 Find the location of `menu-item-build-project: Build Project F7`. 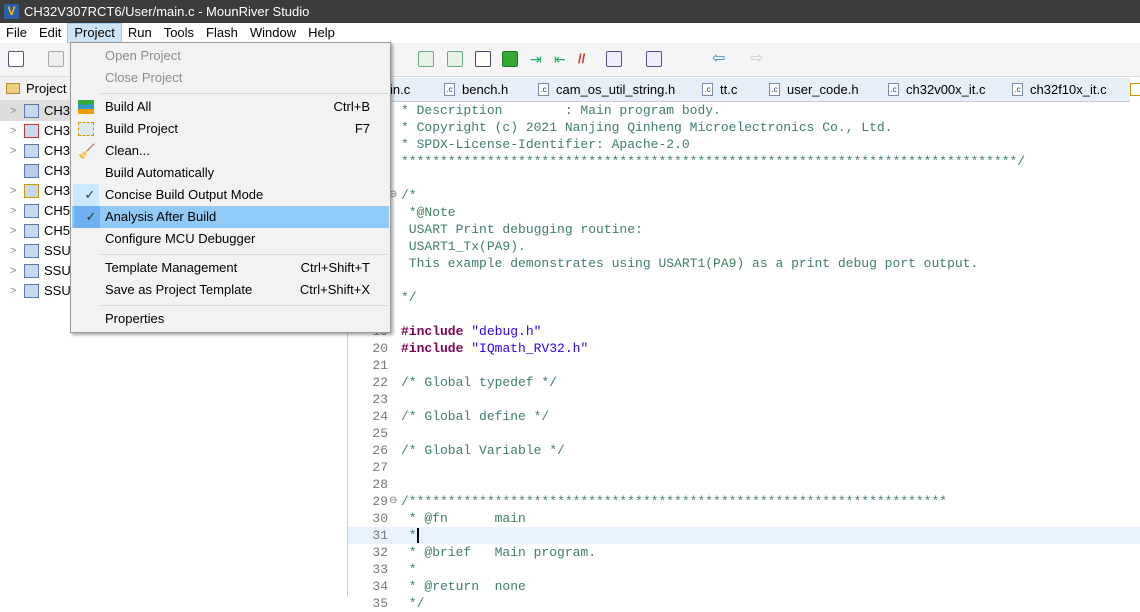

menu-item-build-project: Build Project F7 is located at coordinates (230, 129).